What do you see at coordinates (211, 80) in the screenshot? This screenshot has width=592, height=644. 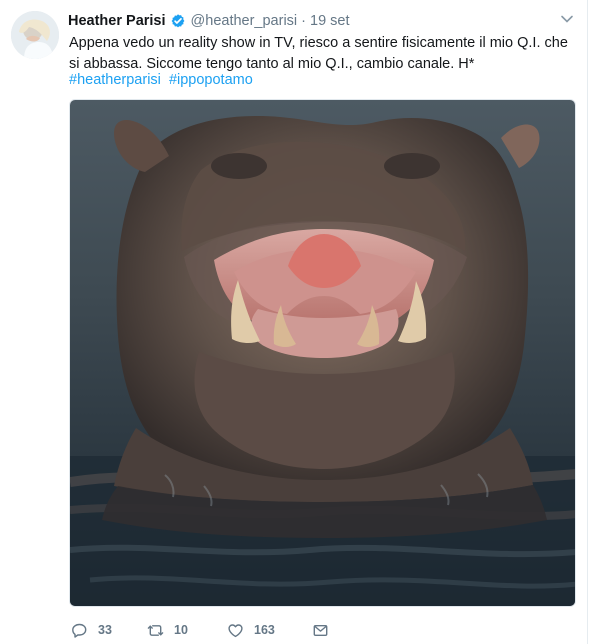 I see `hashtag-link-ippopotamo: #ippopotamo` at bounding box center [211, 80].